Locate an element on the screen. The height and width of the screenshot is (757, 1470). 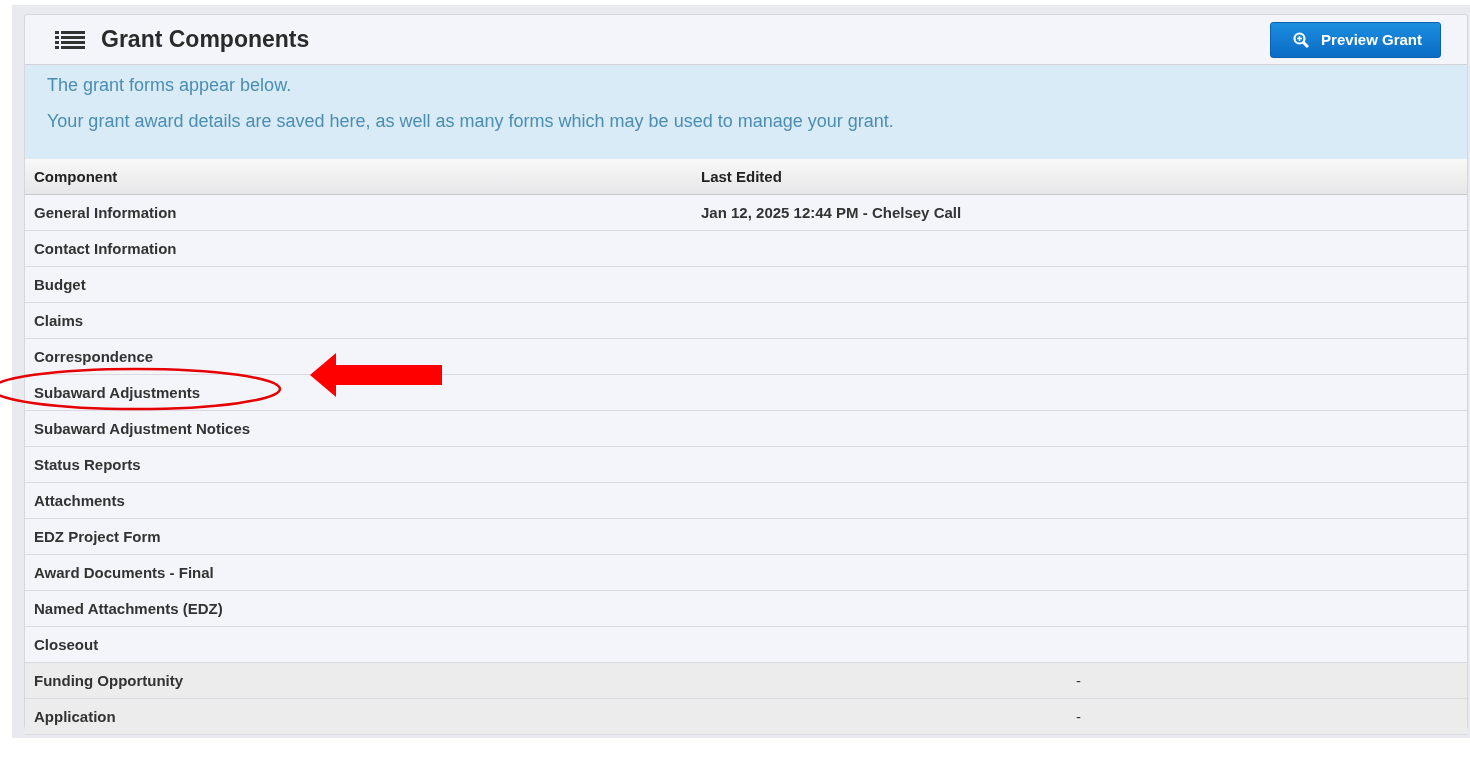
list-icon is located at coordinates (70, 39).